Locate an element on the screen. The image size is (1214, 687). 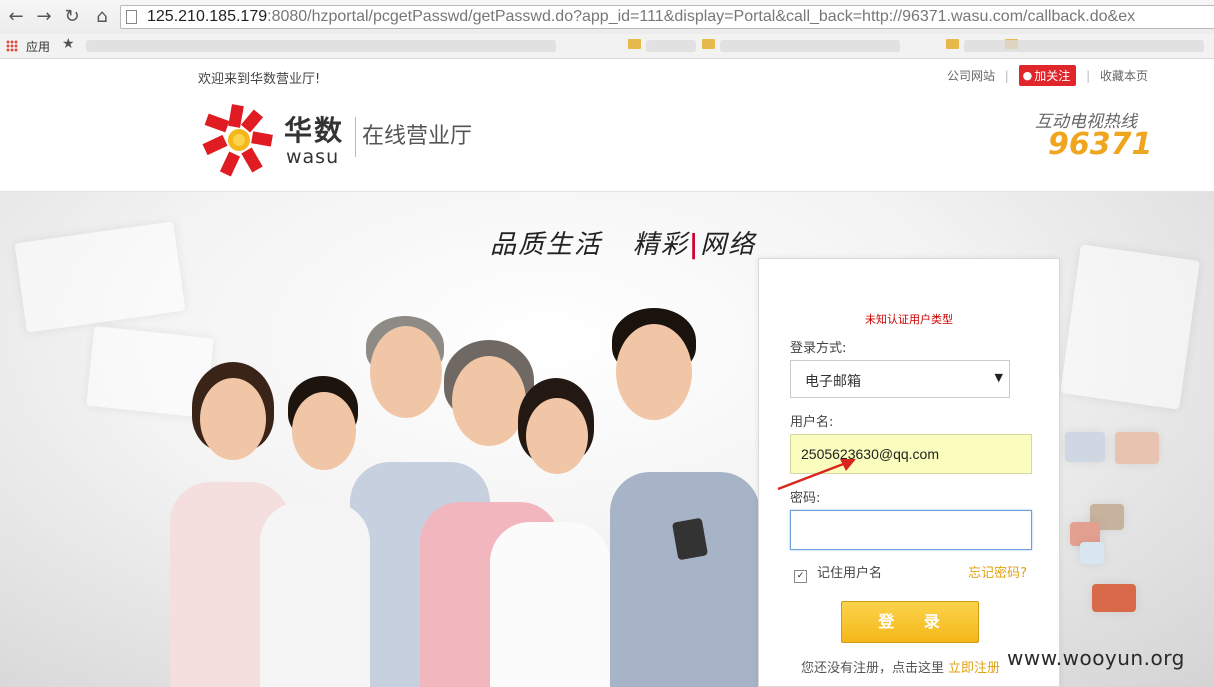
slogan-part: 精彩 is located at coordinates (660, 245).